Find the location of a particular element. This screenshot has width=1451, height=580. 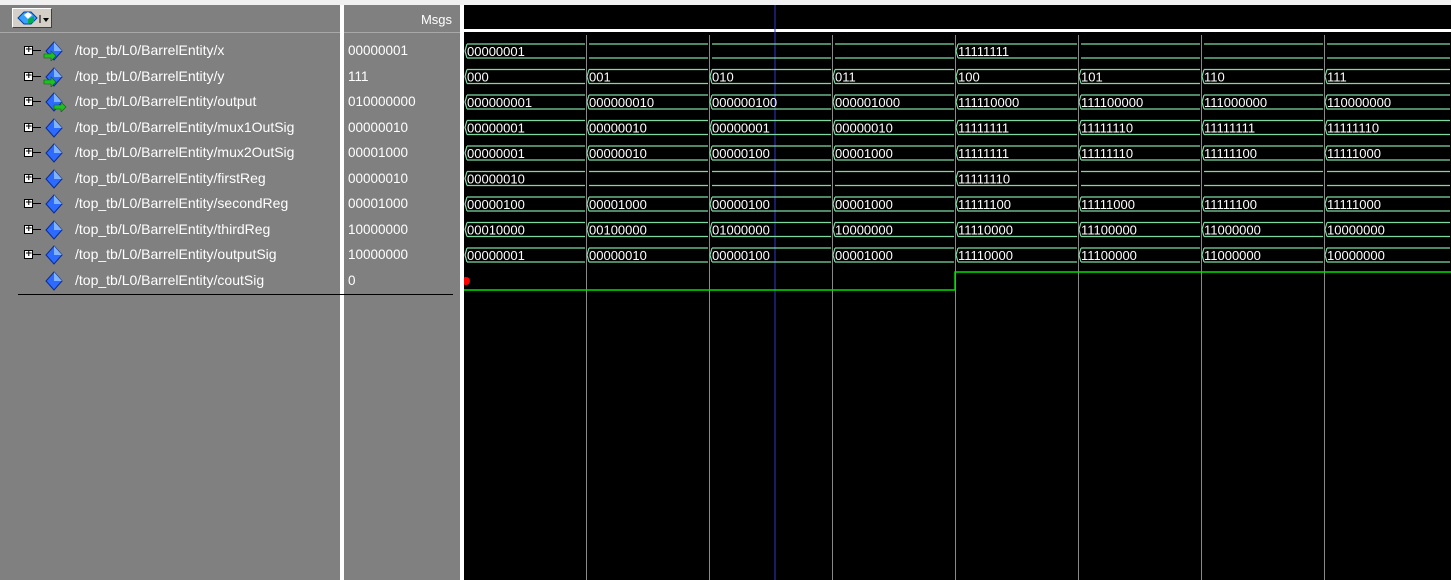

signal-row: + /top_tb/L0/BarrelEntity/firstReg is located at coordinates (170, 178).